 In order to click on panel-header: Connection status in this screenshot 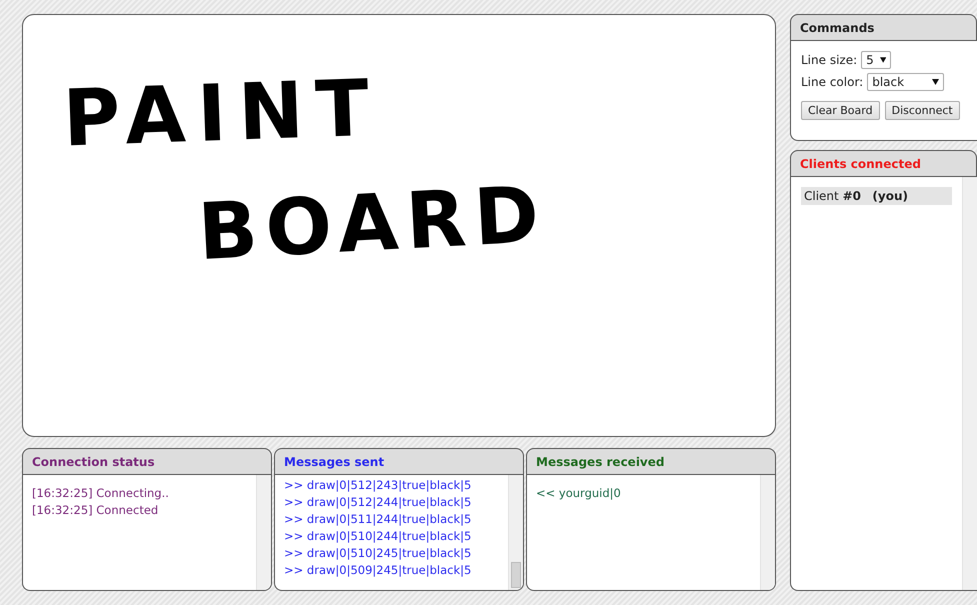, I will do `click(147, 462)`.